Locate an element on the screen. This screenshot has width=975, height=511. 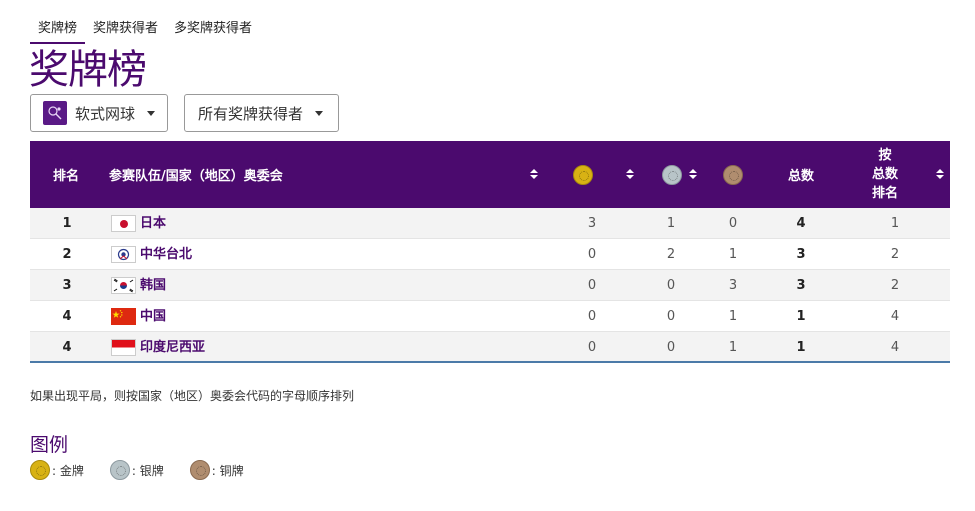
silver-count: 2 is located at coordinates (671, 254).